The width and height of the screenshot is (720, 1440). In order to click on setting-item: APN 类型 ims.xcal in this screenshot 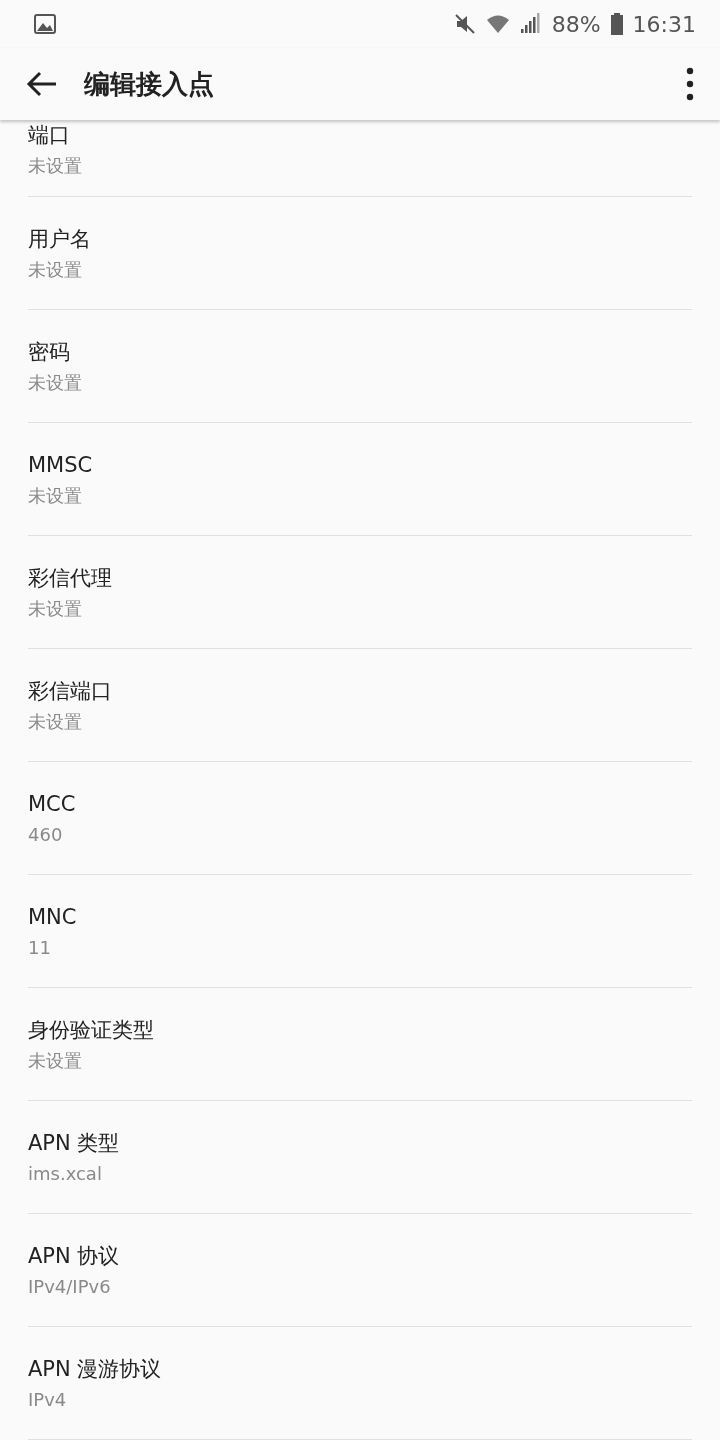, I will do `click(360, 1157)`.